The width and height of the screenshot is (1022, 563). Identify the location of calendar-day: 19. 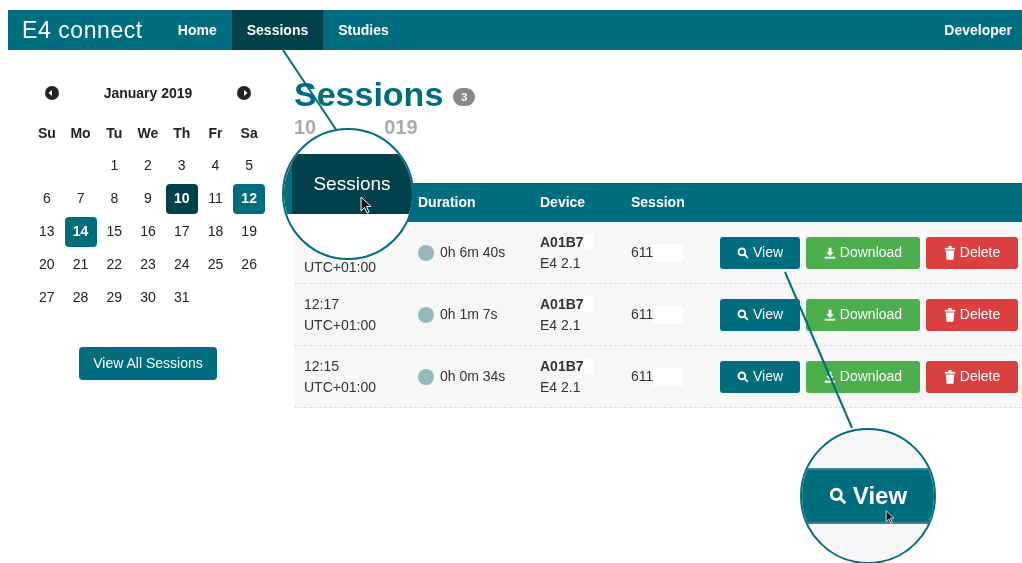
(249, 231).